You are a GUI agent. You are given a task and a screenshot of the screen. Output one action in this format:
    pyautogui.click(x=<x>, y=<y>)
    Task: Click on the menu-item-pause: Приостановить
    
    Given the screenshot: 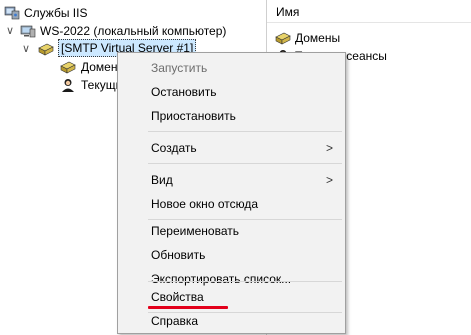 What is the action you would take?
    pyautogui.click(x=231, y=116)
    